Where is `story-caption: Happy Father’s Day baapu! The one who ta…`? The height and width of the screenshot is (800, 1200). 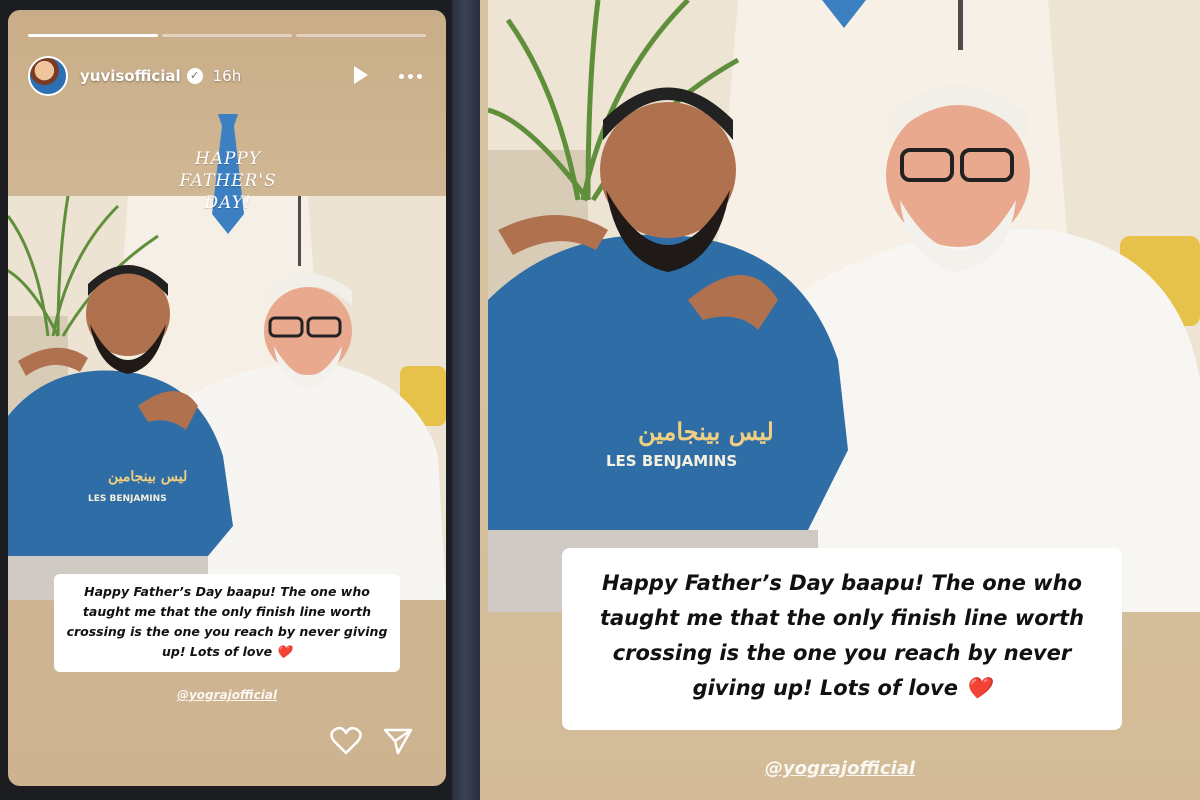
story-caption: Happy Father’s Day baapu! The one who ta… is located at coordinates (227, 623).